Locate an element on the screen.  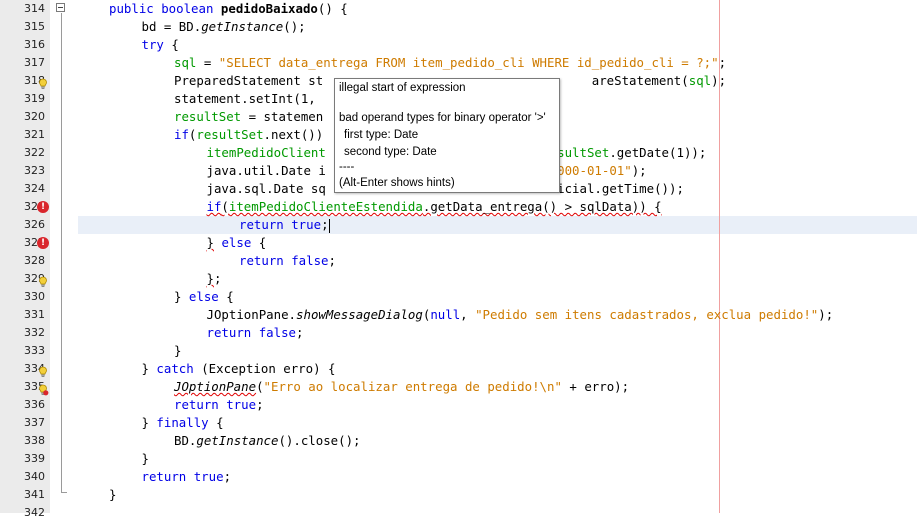
line-number: 328 is located at coordinates (34, 260).